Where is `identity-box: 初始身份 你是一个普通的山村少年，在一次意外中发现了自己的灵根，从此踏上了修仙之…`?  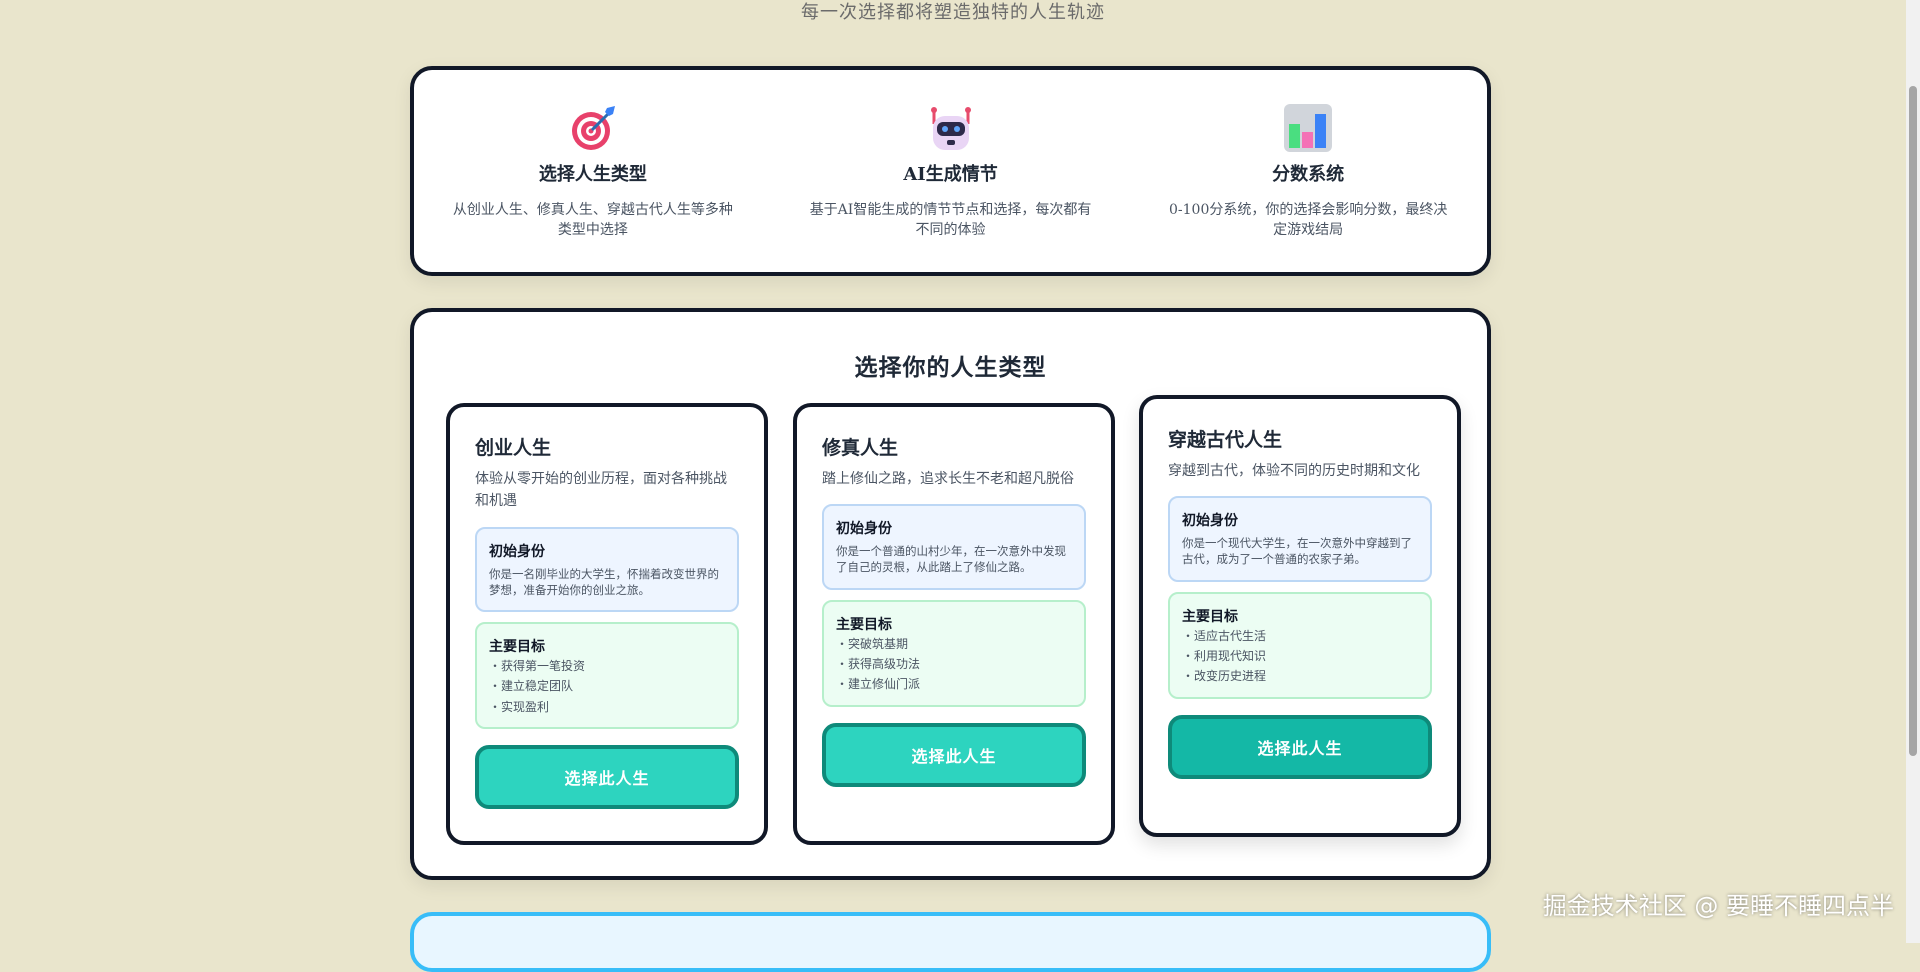
identity-box: 初始身份 你是一个普通的山村少年，在一次意外中发现了自己的灵根，从此踏上了修仙之… is located at coordinates (954, 547).